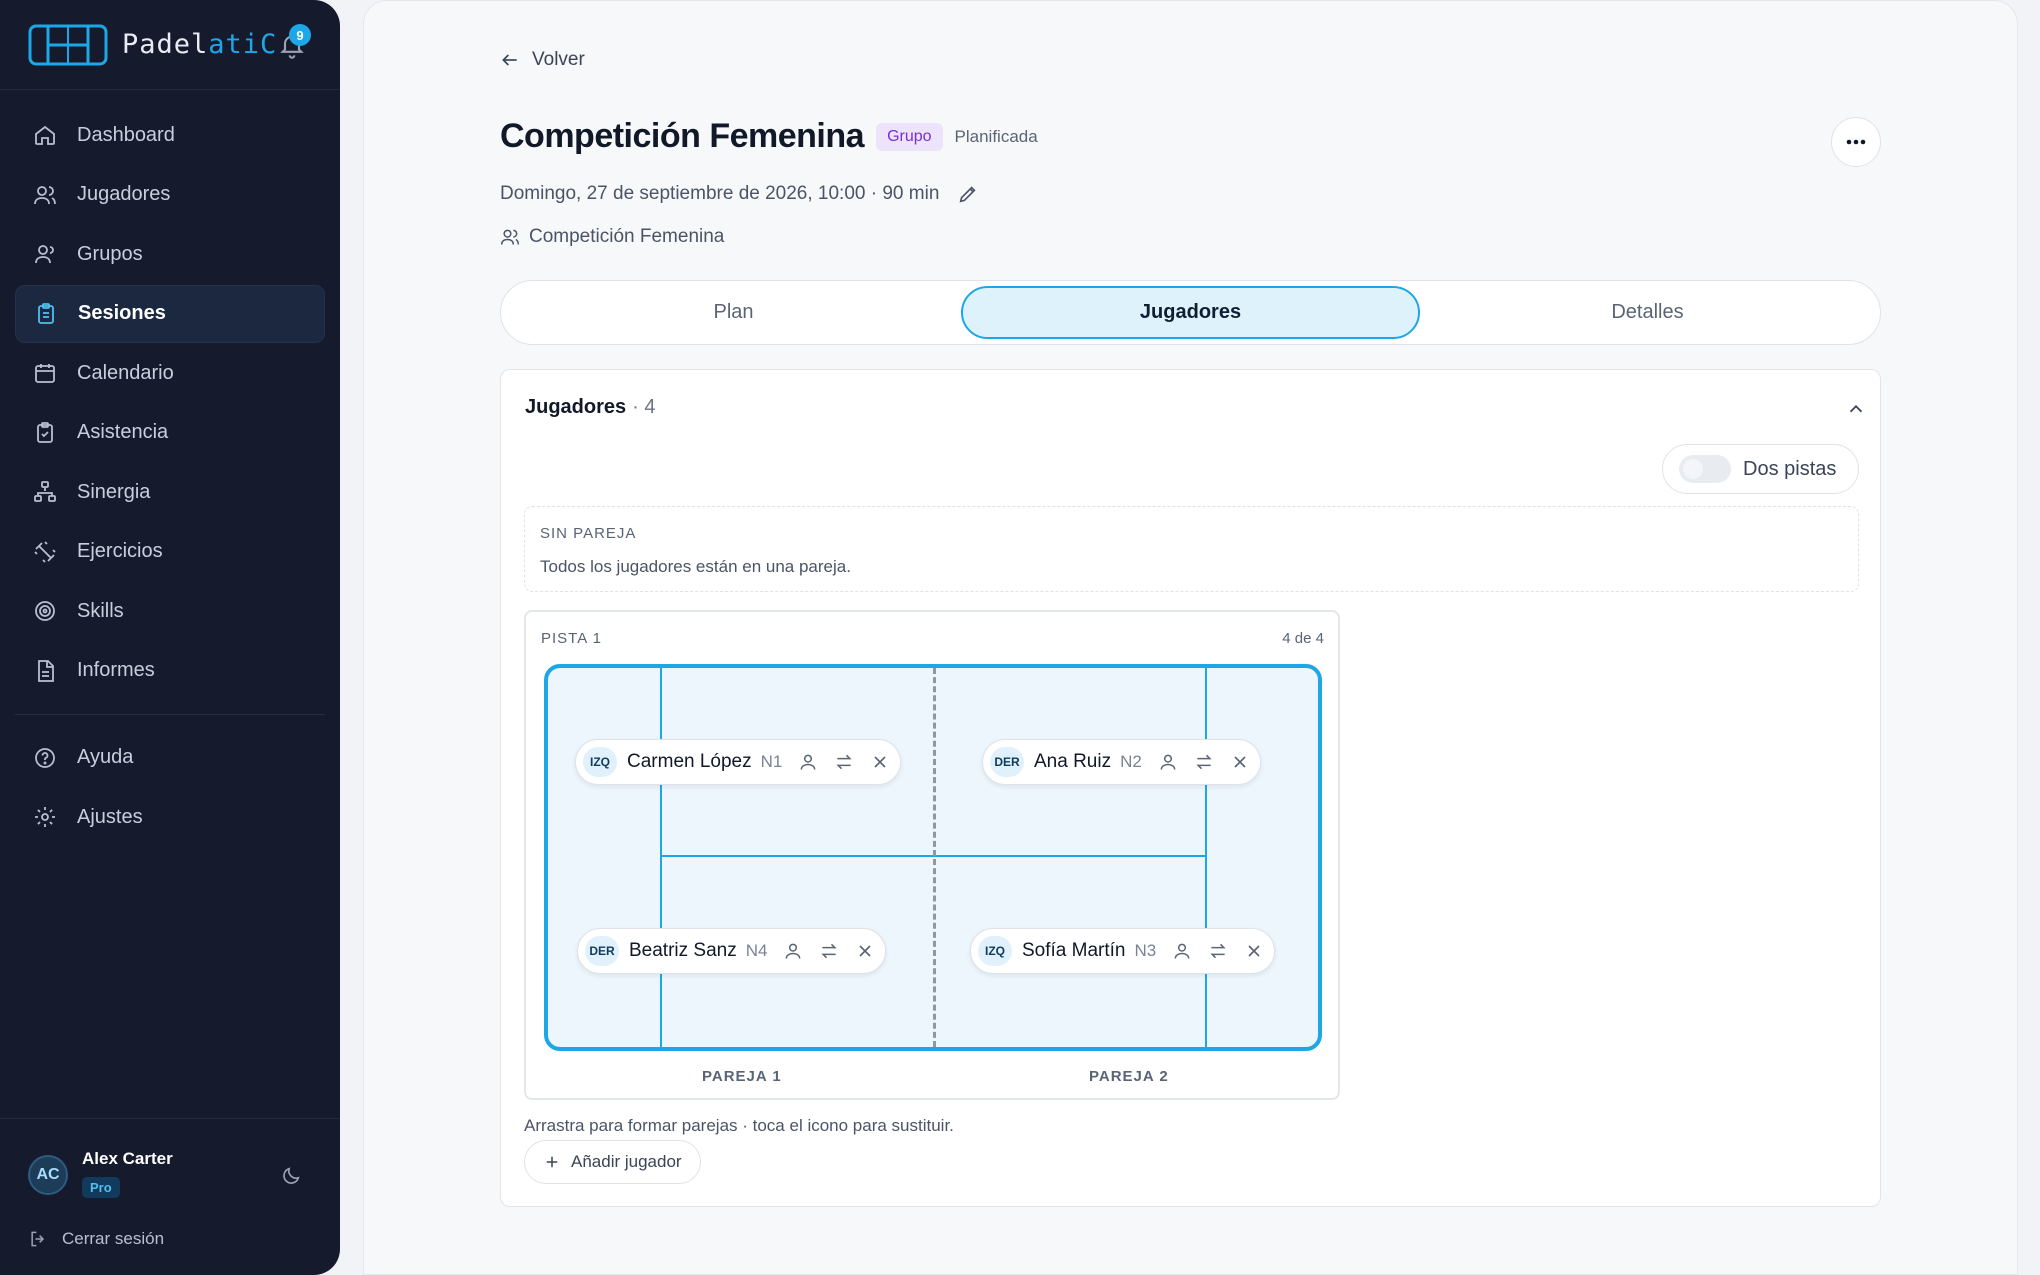  What do you see at coordinates (45, 551) in the screenshot?
I see `dumbbell-icon` at bounding box center [45, 551].